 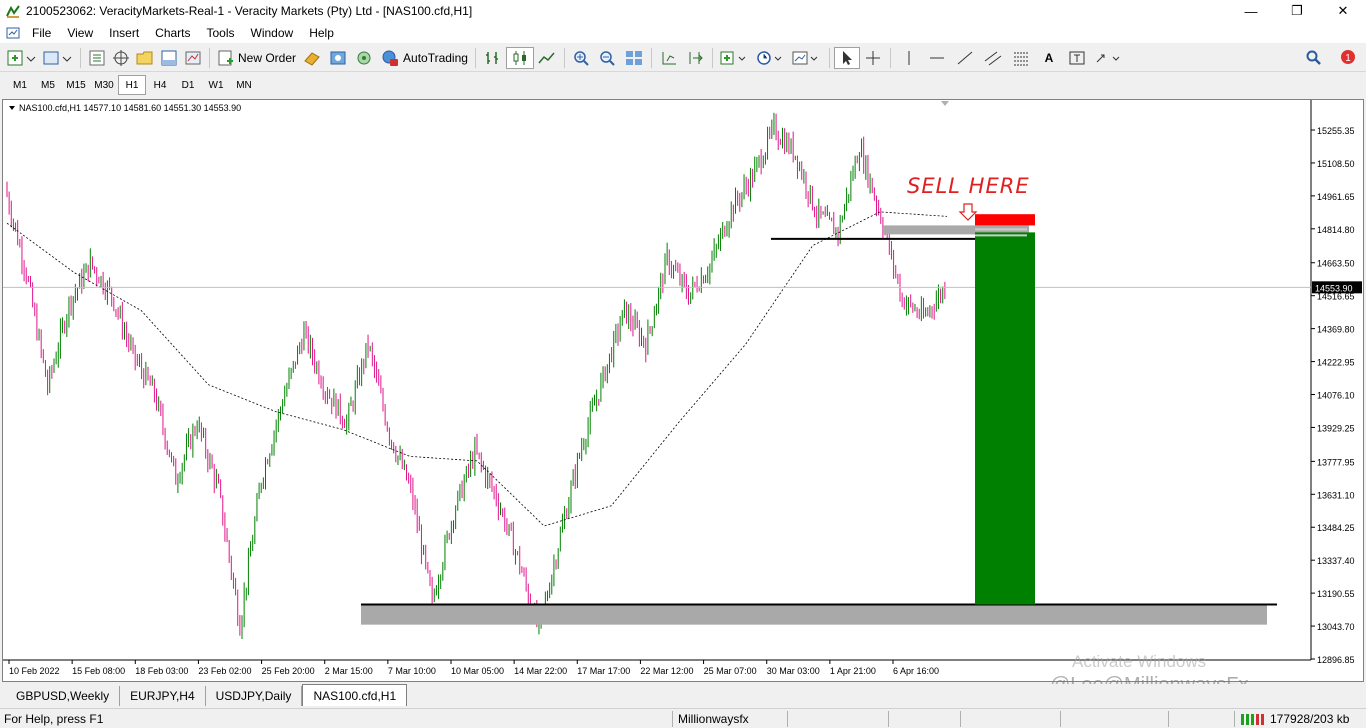 I want to click on tester-icon, so click(x=193, y=57).